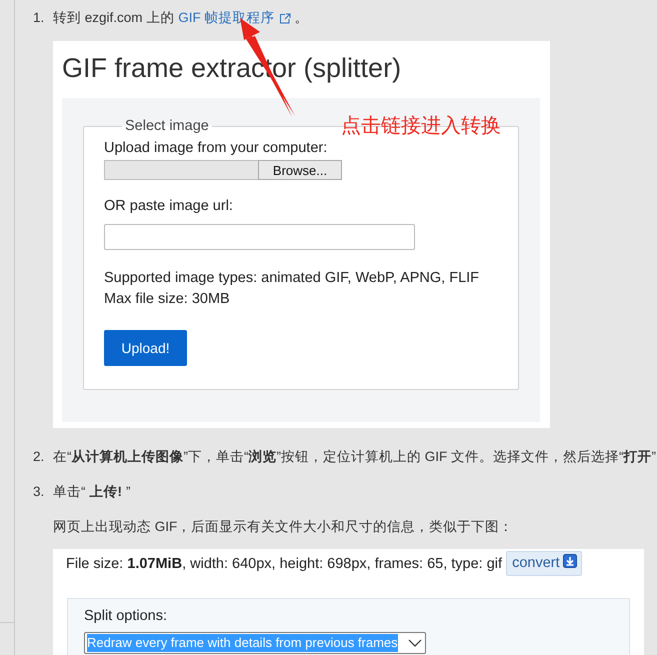 The image size is (657, 655). Describe the element at coordinates (284, 18) in the screenshot. I see `external-link-icon` at that location.